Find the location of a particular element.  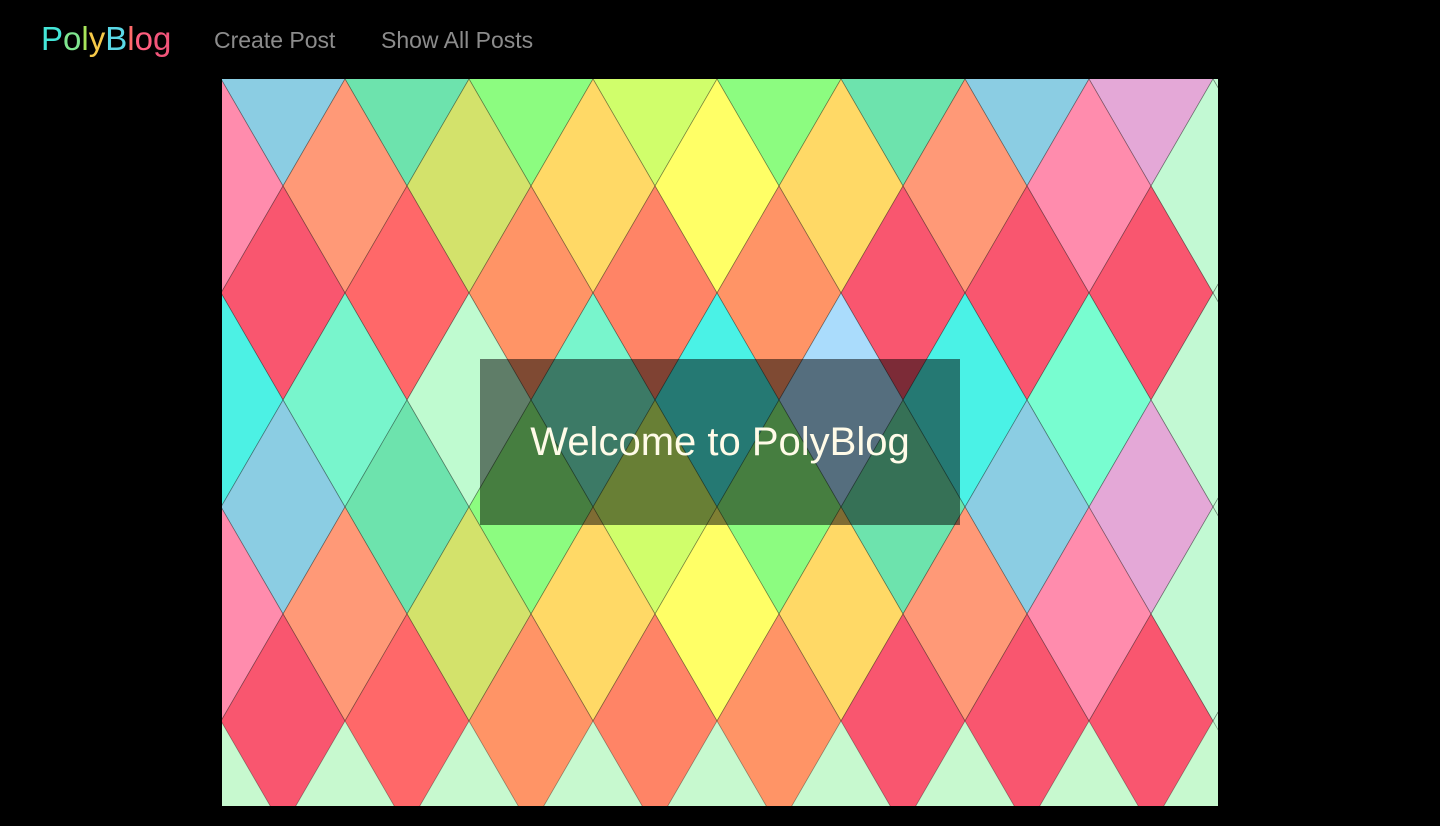

brand-letter: y is located at coordinates (97, 38).